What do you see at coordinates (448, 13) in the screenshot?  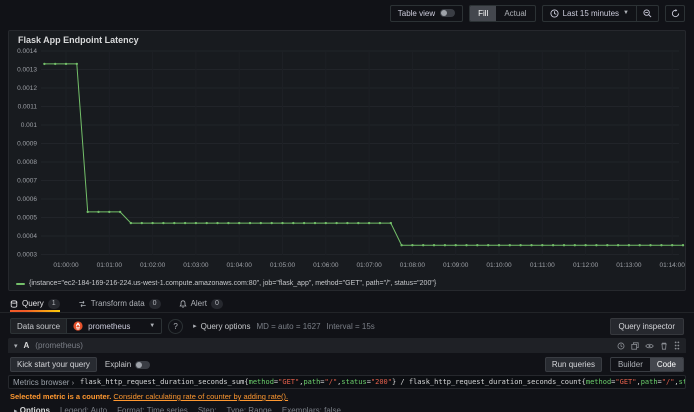 I see `table-view-toggle` at bounding box center [448, 13].